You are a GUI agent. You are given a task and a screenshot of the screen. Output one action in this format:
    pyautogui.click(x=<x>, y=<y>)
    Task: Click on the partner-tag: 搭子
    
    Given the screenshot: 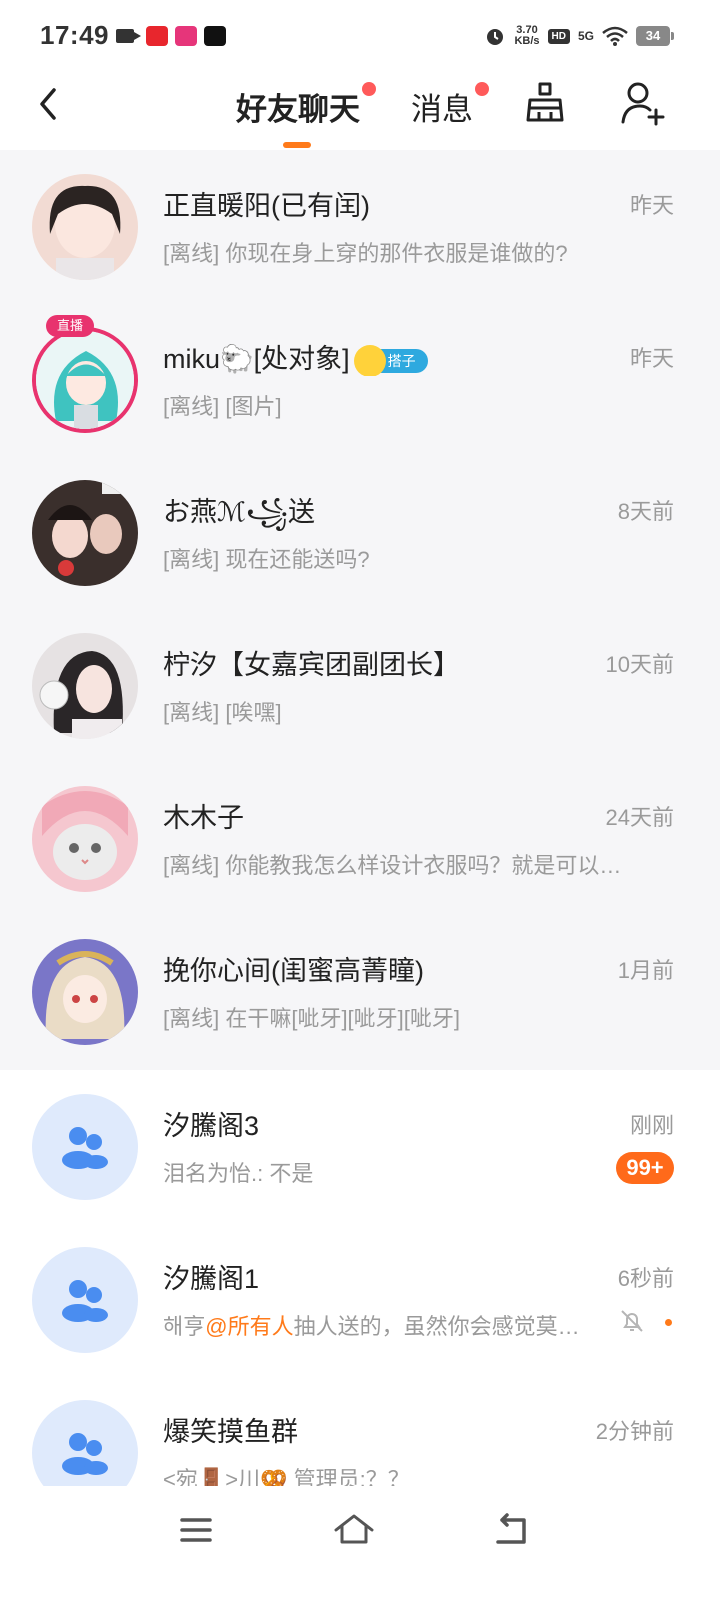 What is the action you would take?
    pyautogui.click(x=390, y=360)
    